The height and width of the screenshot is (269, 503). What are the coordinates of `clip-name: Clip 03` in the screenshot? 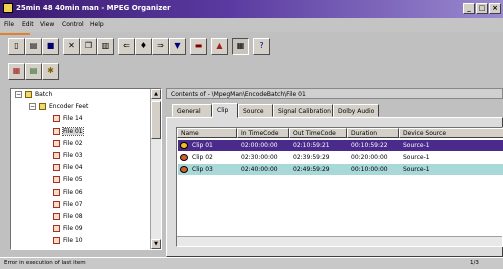 It's located at (202, 169).